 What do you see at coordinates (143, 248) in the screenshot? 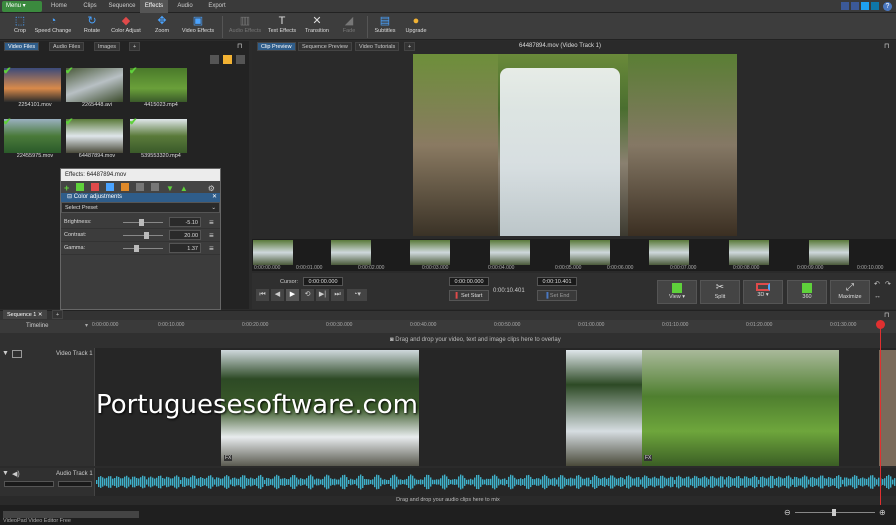
I see `gamma-slider-track` at bounding box center [143, 248].